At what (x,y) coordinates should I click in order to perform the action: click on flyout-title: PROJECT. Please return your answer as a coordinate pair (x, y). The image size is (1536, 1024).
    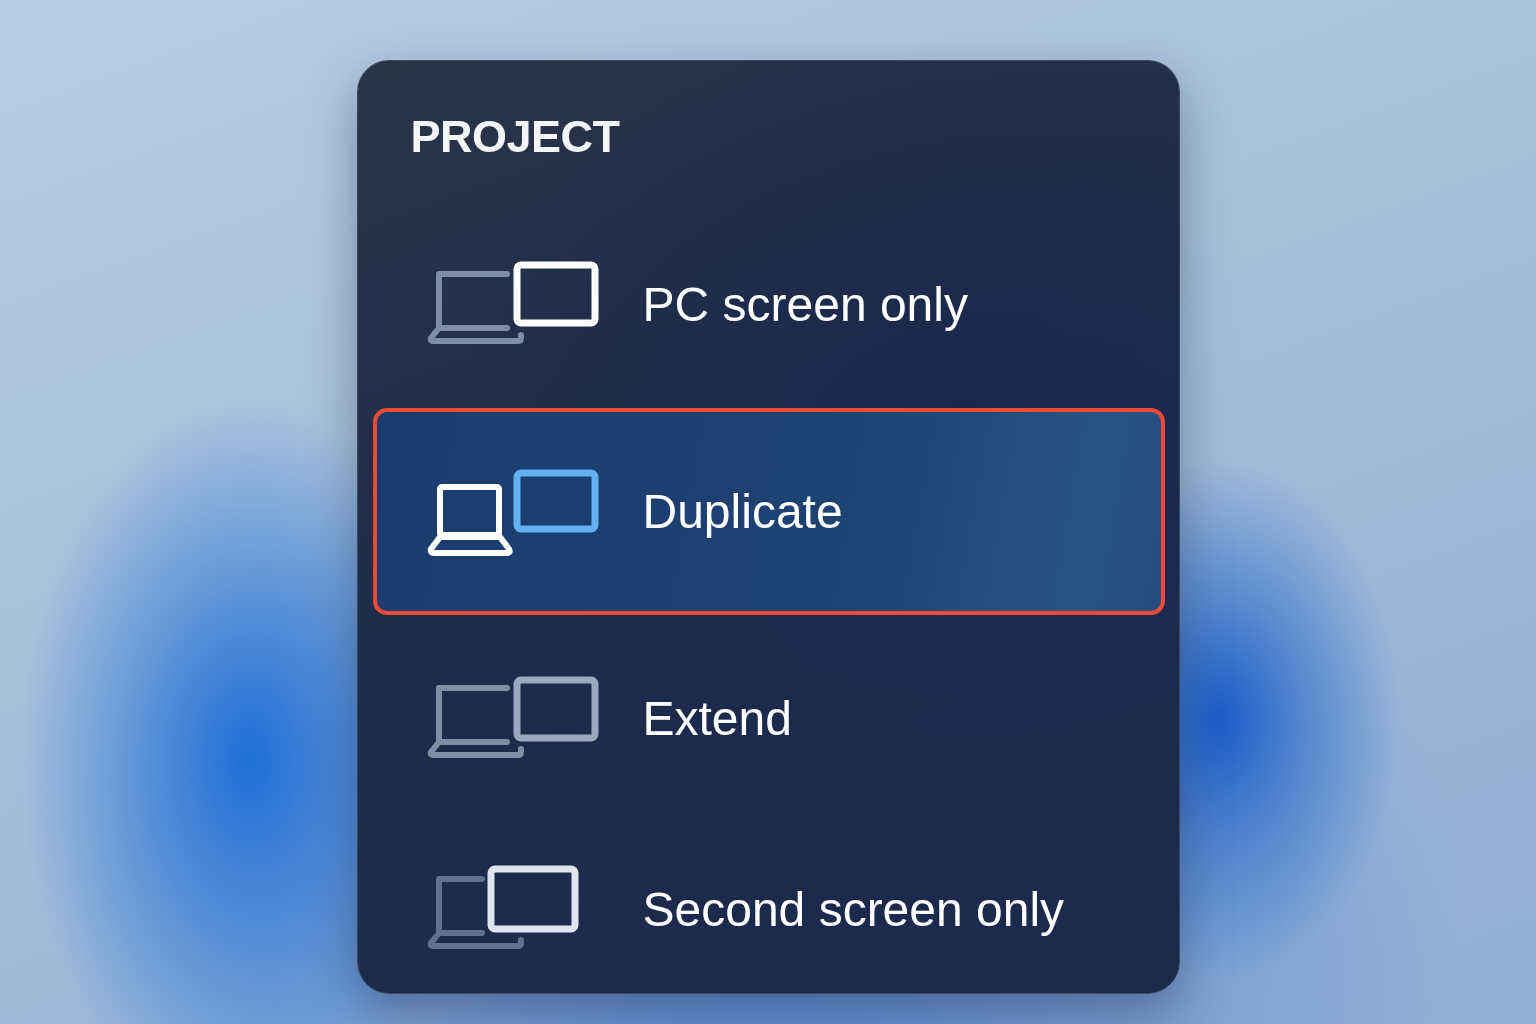
    Looking at the image, I should click on (515, 137).